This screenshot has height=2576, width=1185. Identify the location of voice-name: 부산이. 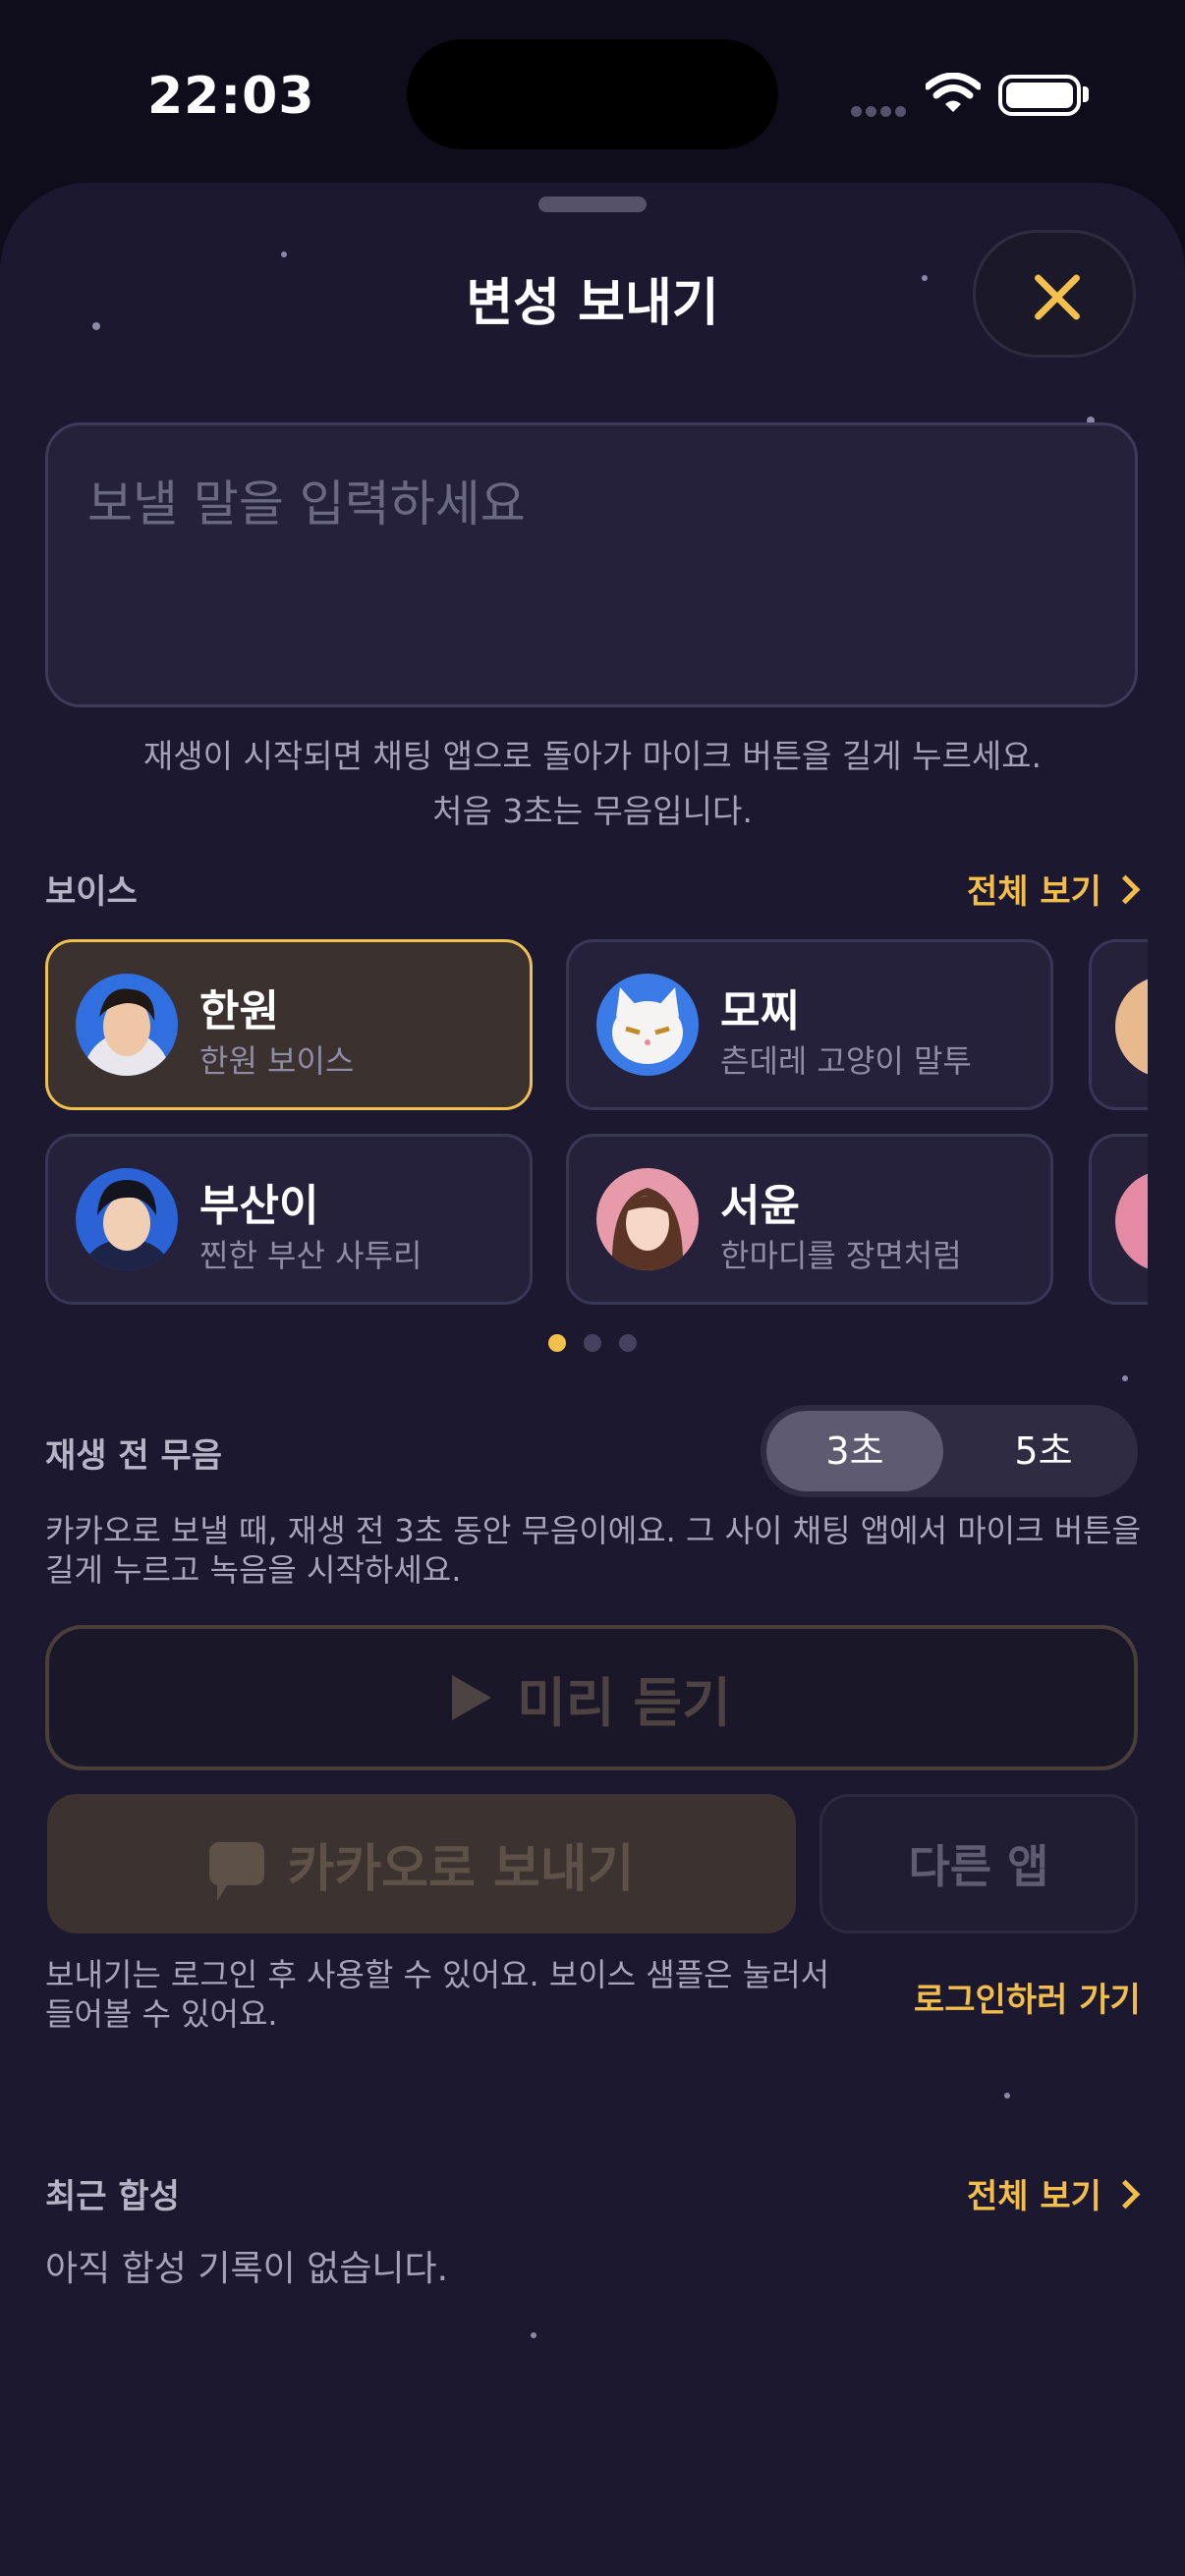
(259, 1206).